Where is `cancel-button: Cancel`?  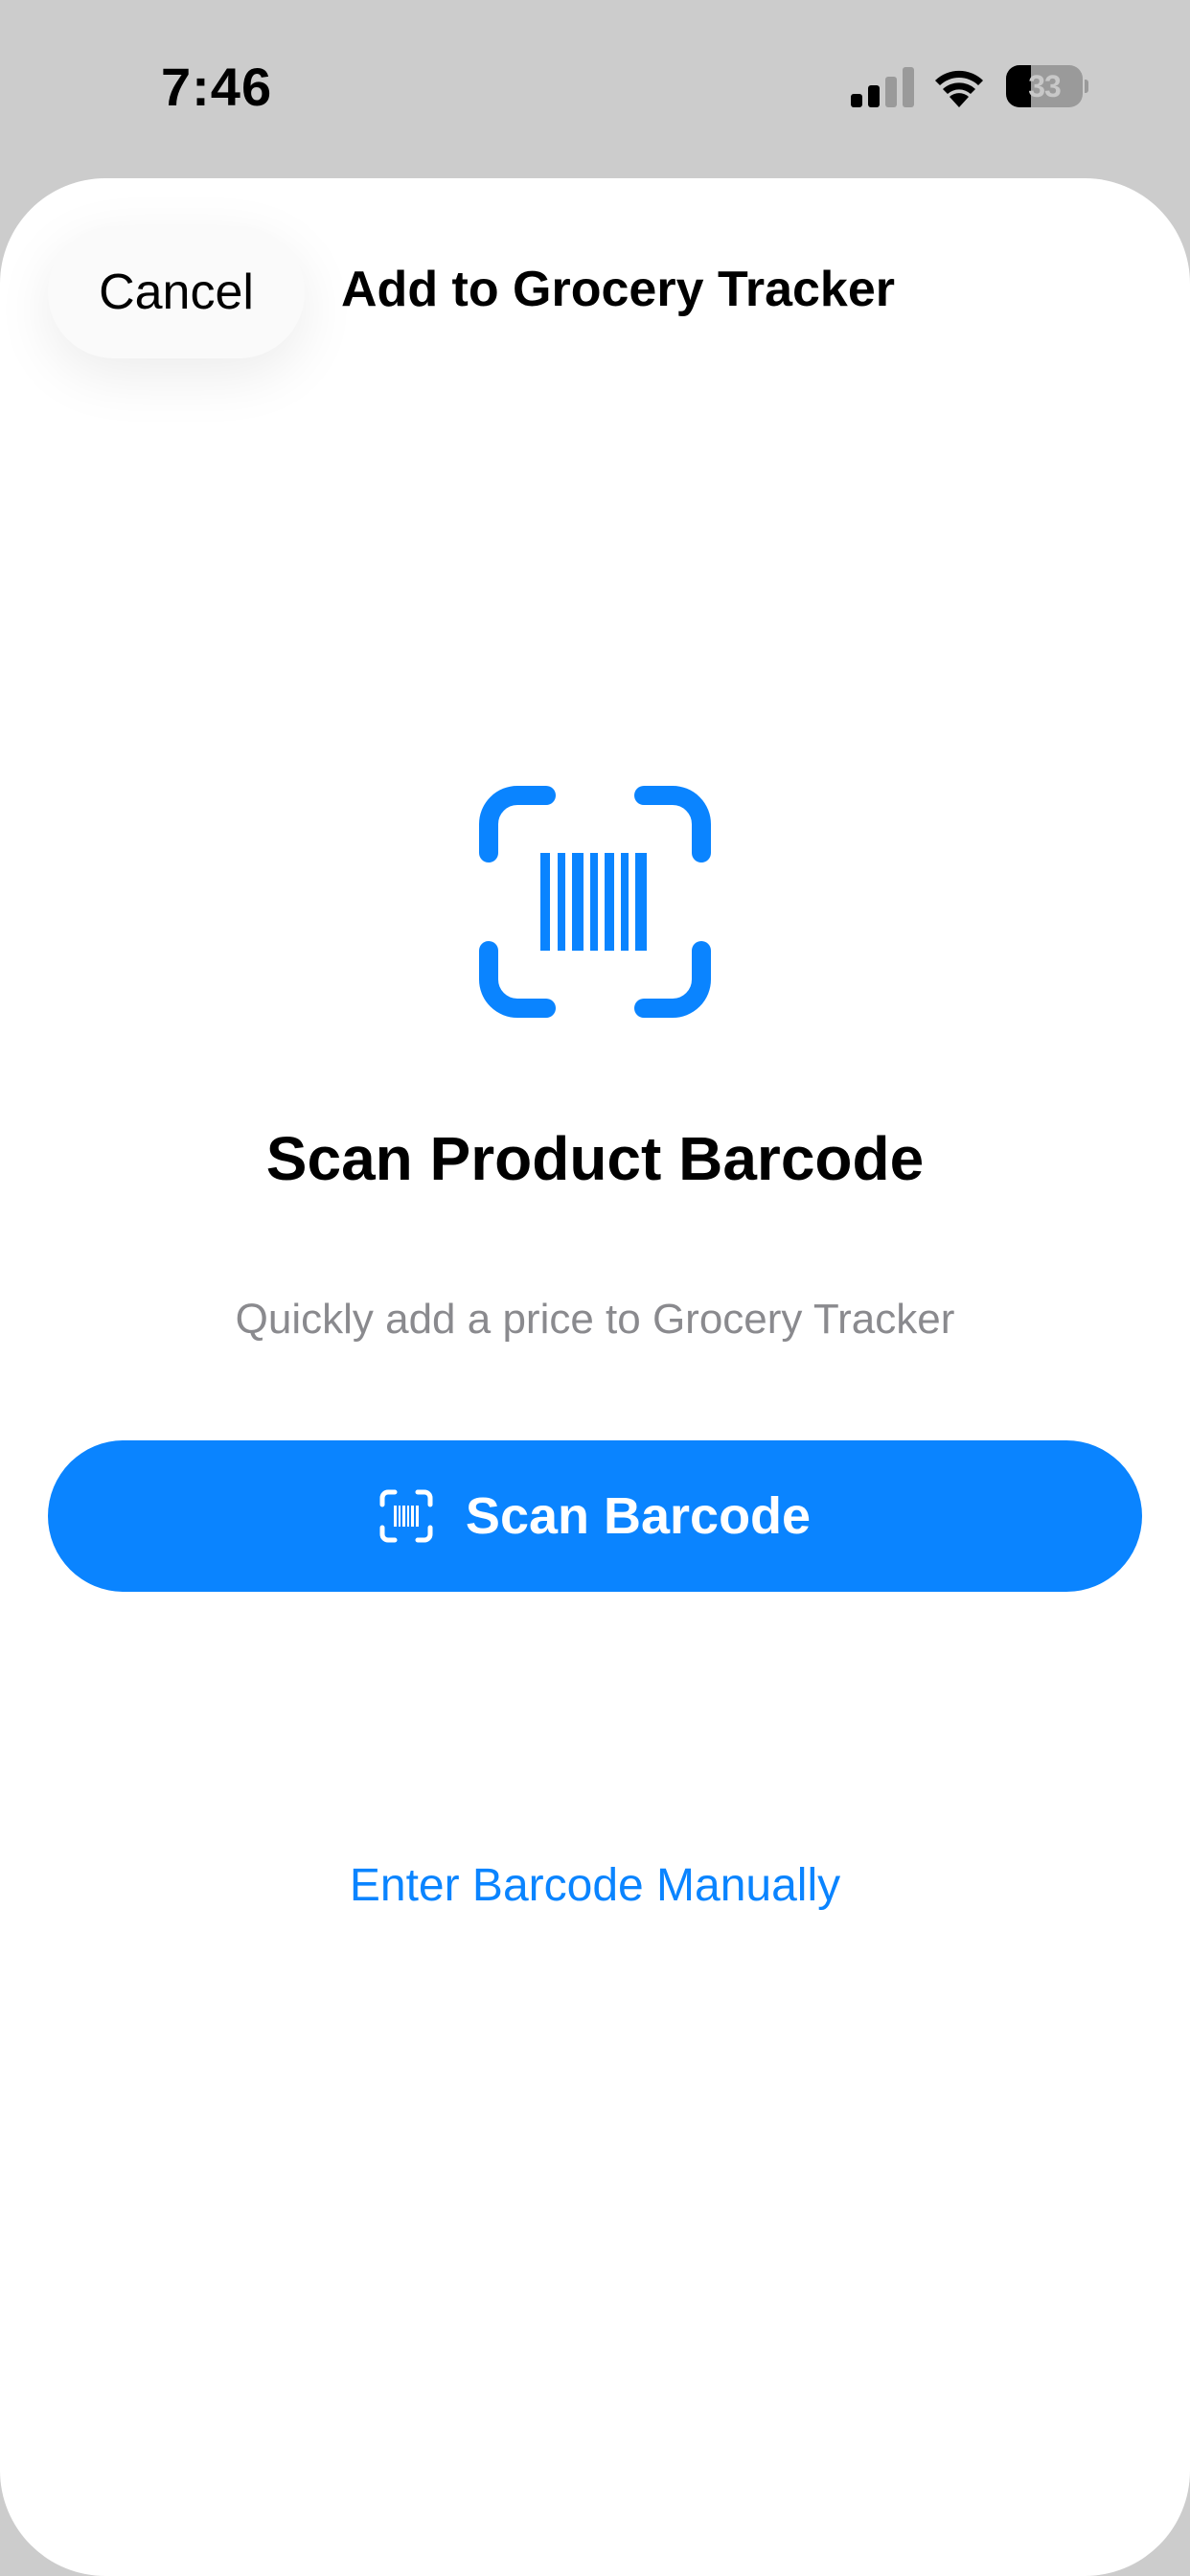
cancel-button: Cancel is located at coordinates (177, 292).